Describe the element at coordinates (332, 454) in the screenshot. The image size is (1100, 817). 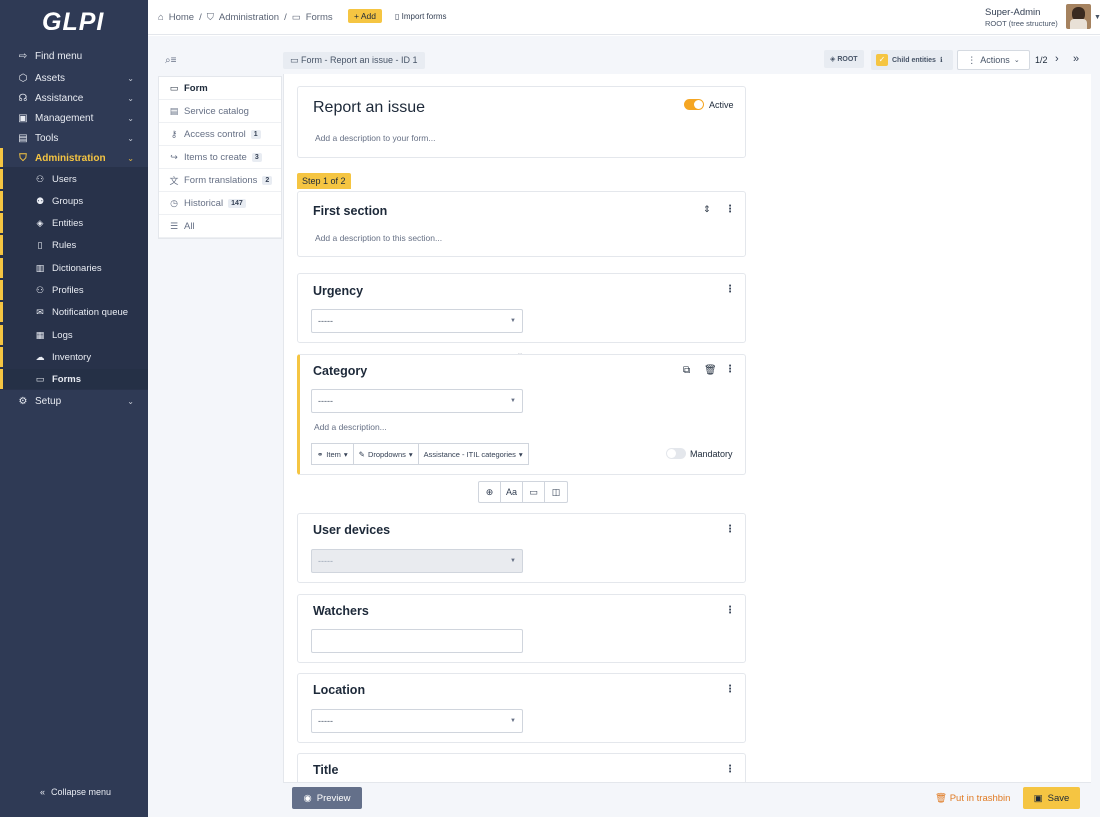
I see `question-type-dropdown: ⚭ Item ▾` at that location.